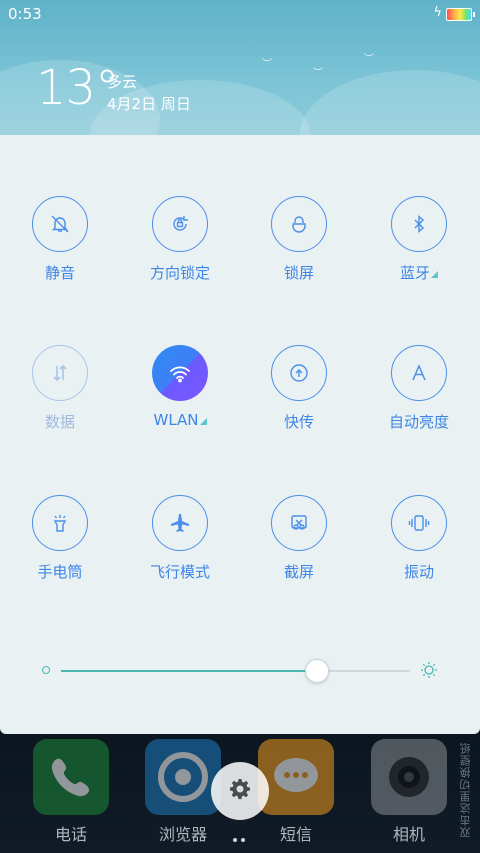 This screenshot has width=480, height=853. What do you see at coordinates (188, 671) in the screenshot?
I see `brightness-slider-fill` at bounding box center [188, 671].